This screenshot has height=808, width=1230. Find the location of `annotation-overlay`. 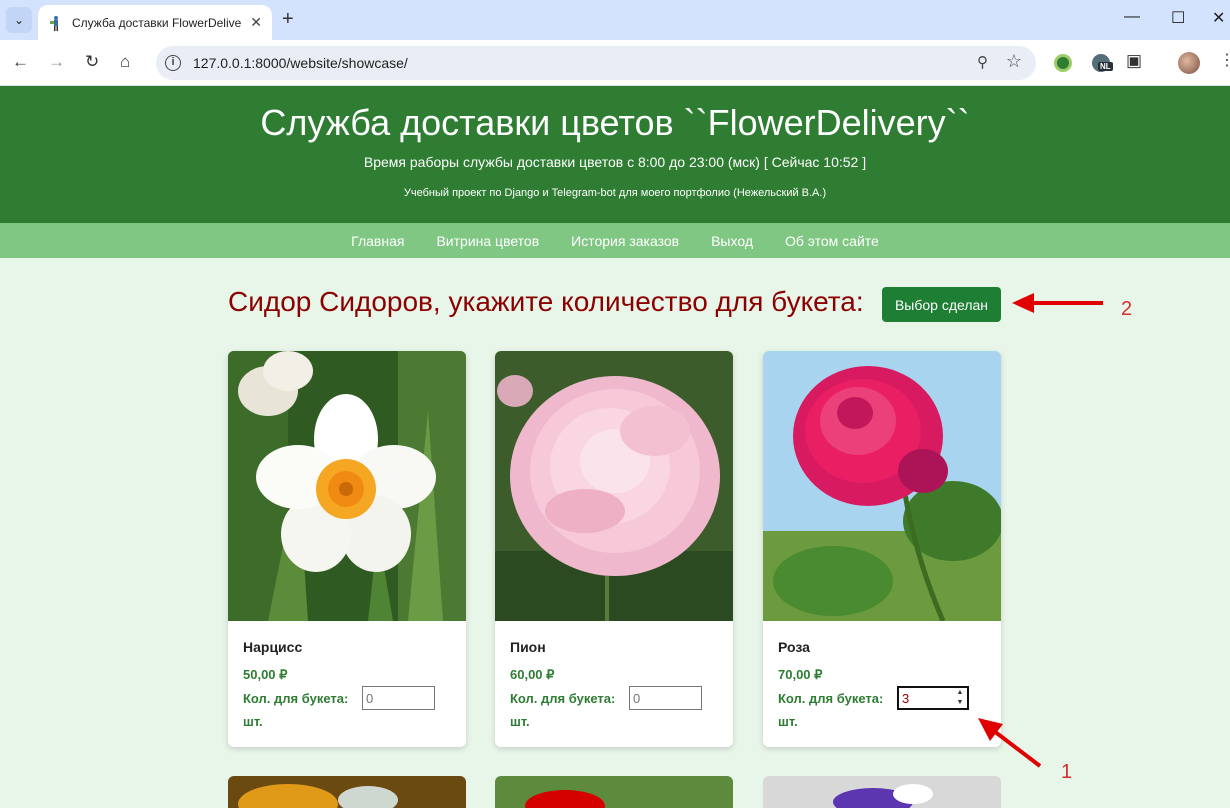

annotation-overlay is located at coordinates (1040, 530).